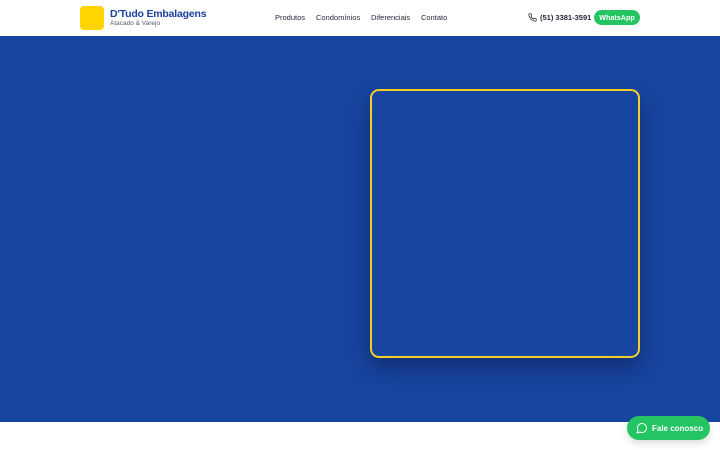 This screenshot has width=720, height=450. What do you see at coordinates (641, 428) in the screenshot?
I see `chat-bubble-icon` at bounding box center [641, 428].